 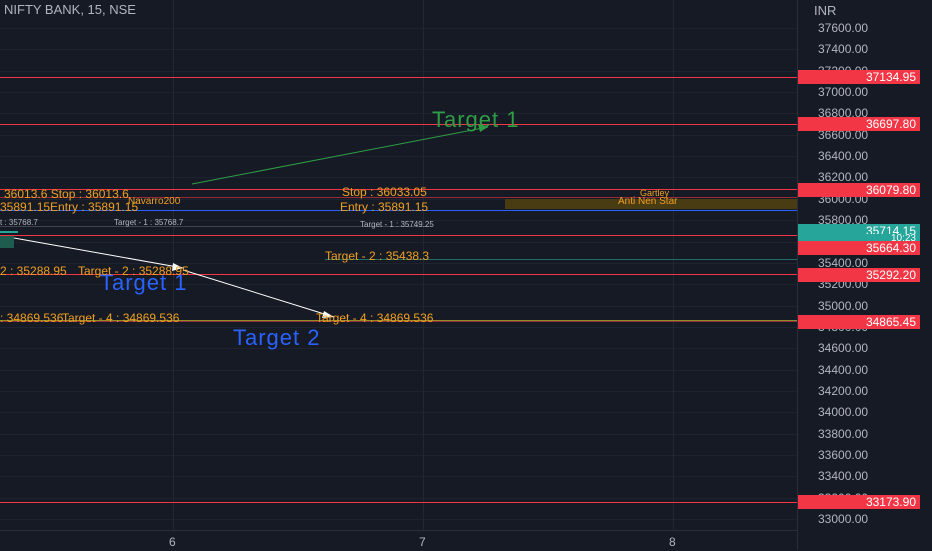 I want to click on time-axis: 6 7 8, so click(x=398, y=540).